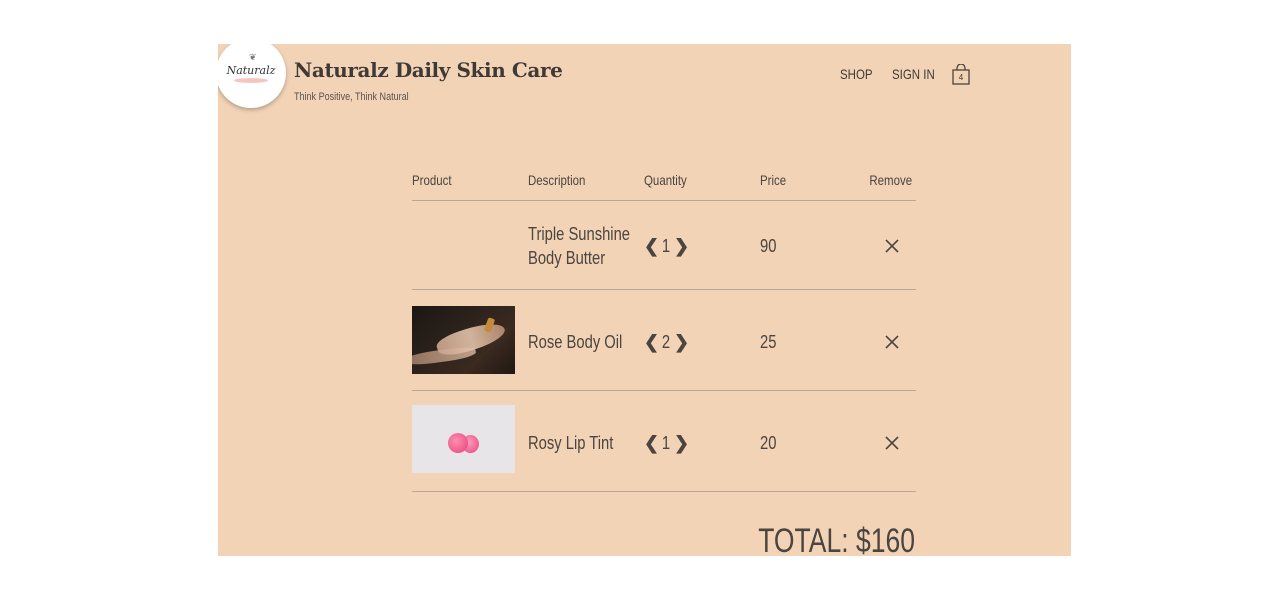 This screenshot has height=600, width=1288. I want to click on column-header-product: Product, so click(432, 180).